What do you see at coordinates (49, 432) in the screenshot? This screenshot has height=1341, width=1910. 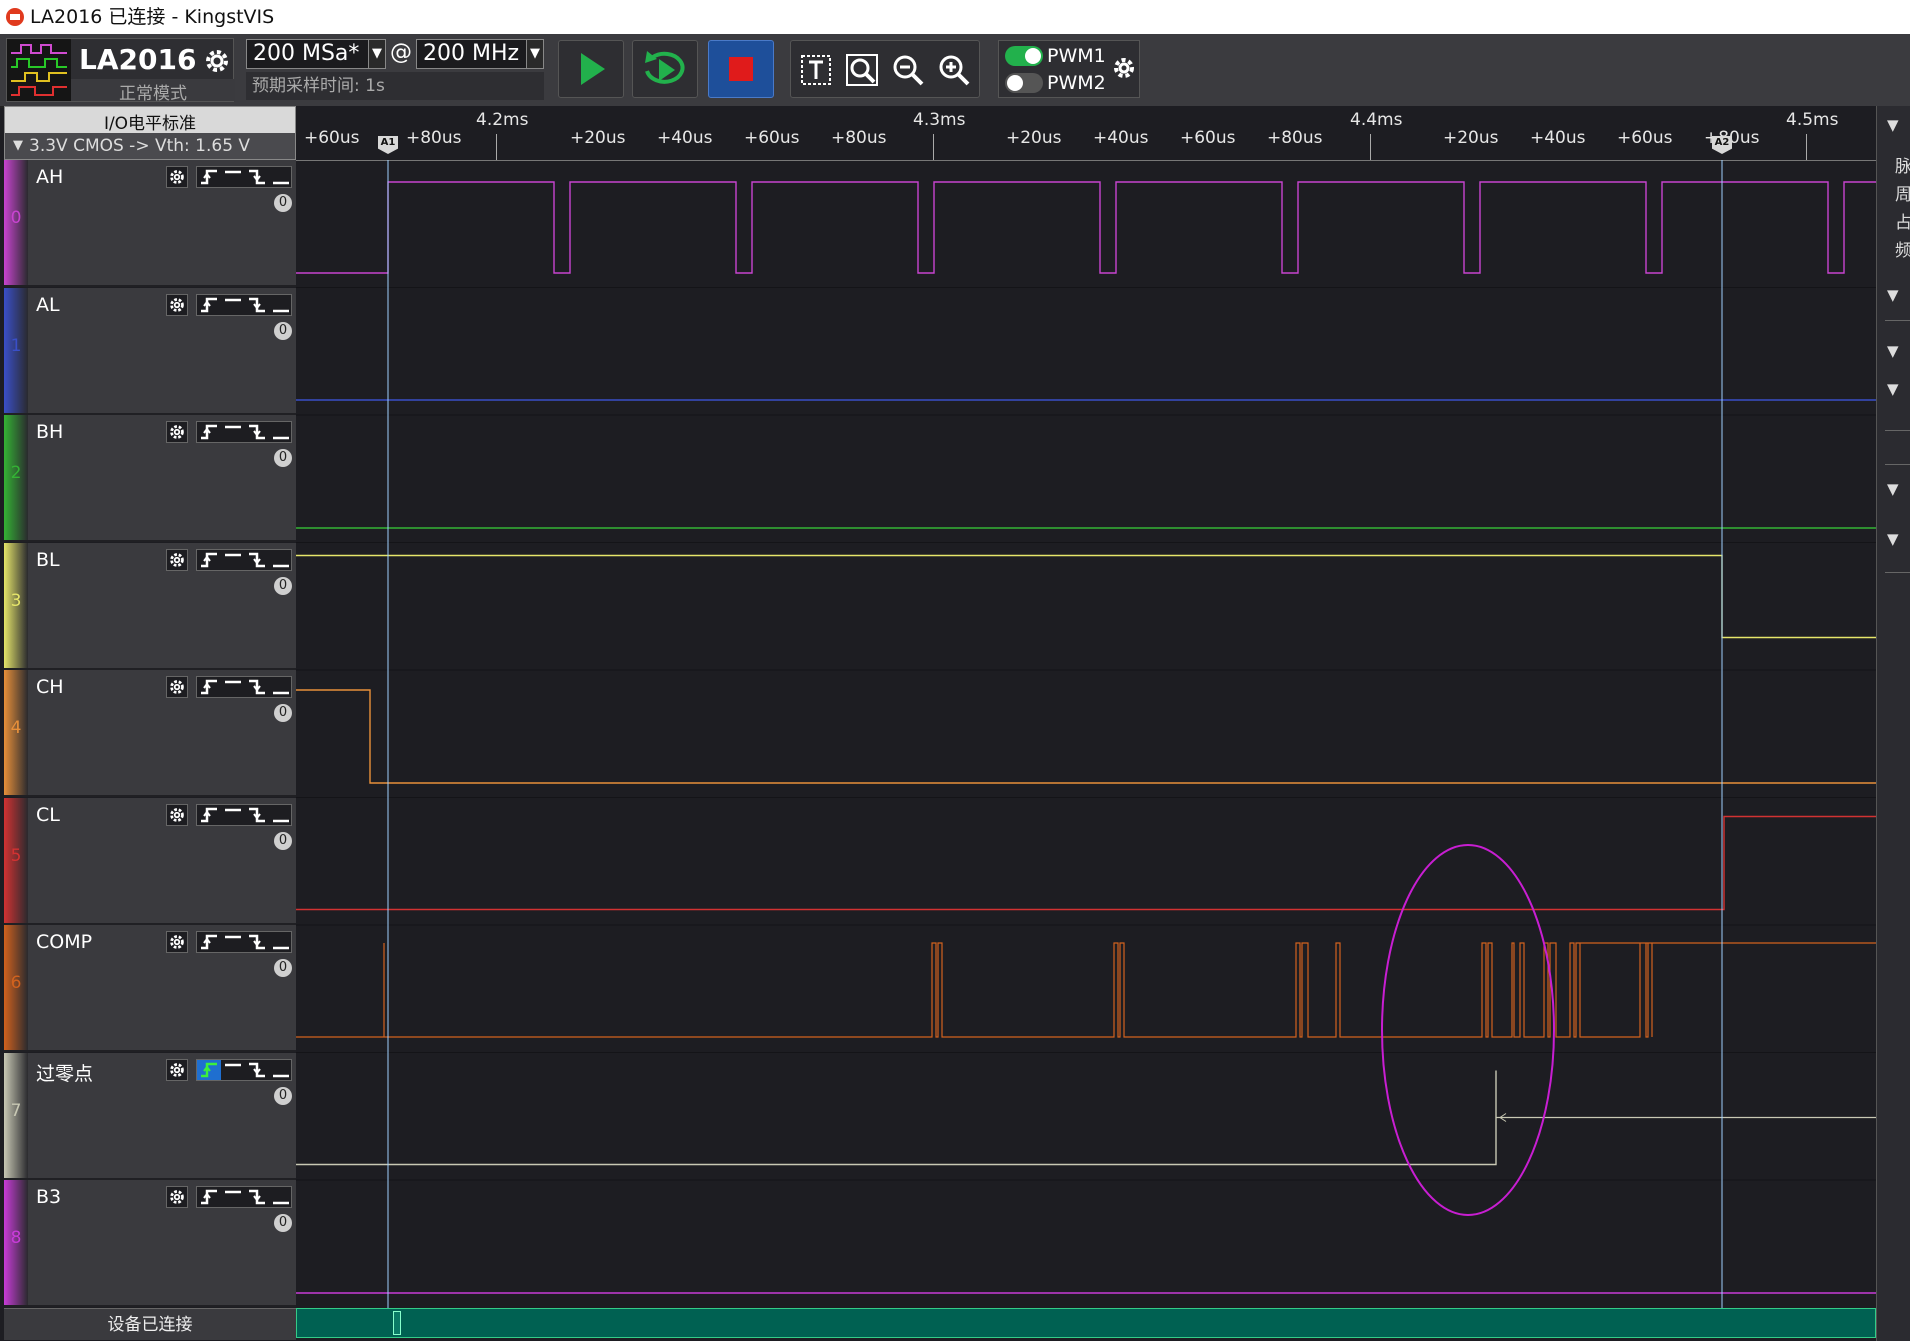 I see `channel-name: BH` at bounding box center [49, 432].